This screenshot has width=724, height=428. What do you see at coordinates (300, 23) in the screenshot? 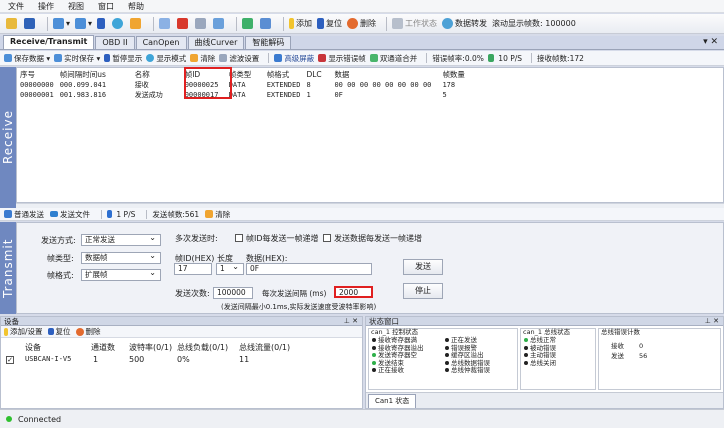
I see `add-button: 添加` at bounding box center [300, 23].